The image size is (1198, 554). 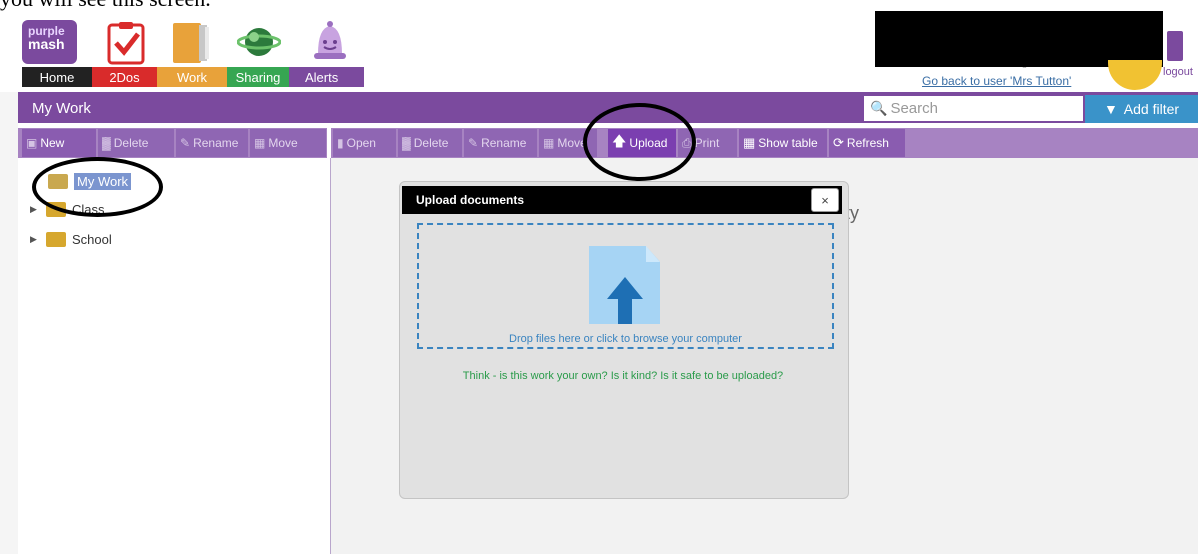 I want to click on logo-line2: mash, so click(x=46, y=44).